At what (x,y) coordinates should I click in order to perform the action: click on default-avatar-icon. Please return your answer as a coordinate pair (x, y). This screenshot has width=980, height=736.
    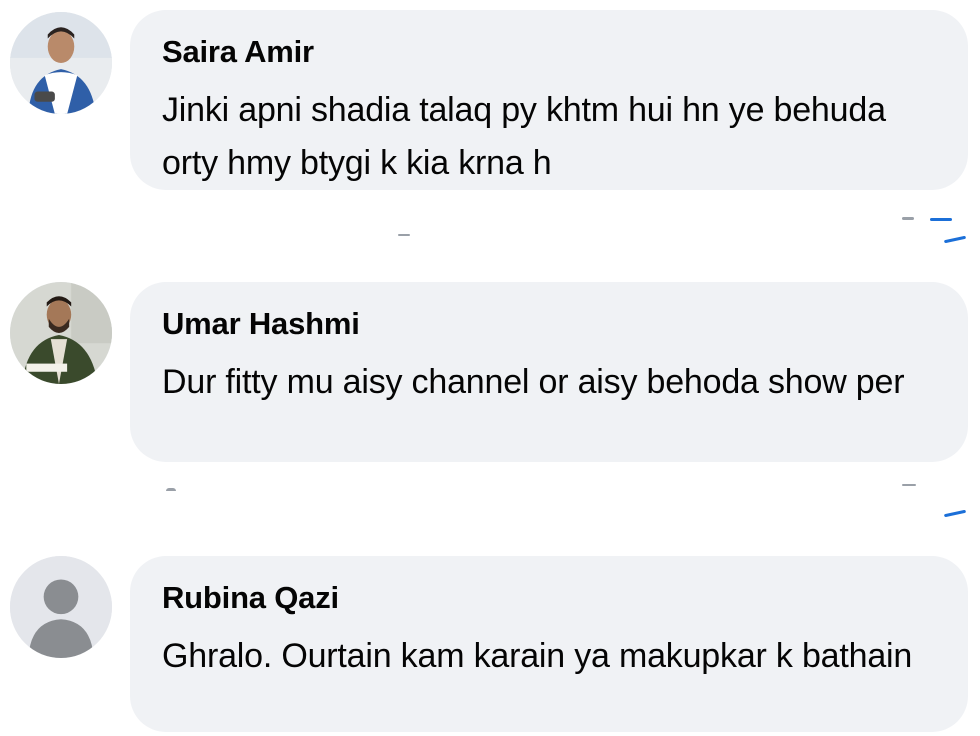
    Looking at the image, I should click on (61, 607).